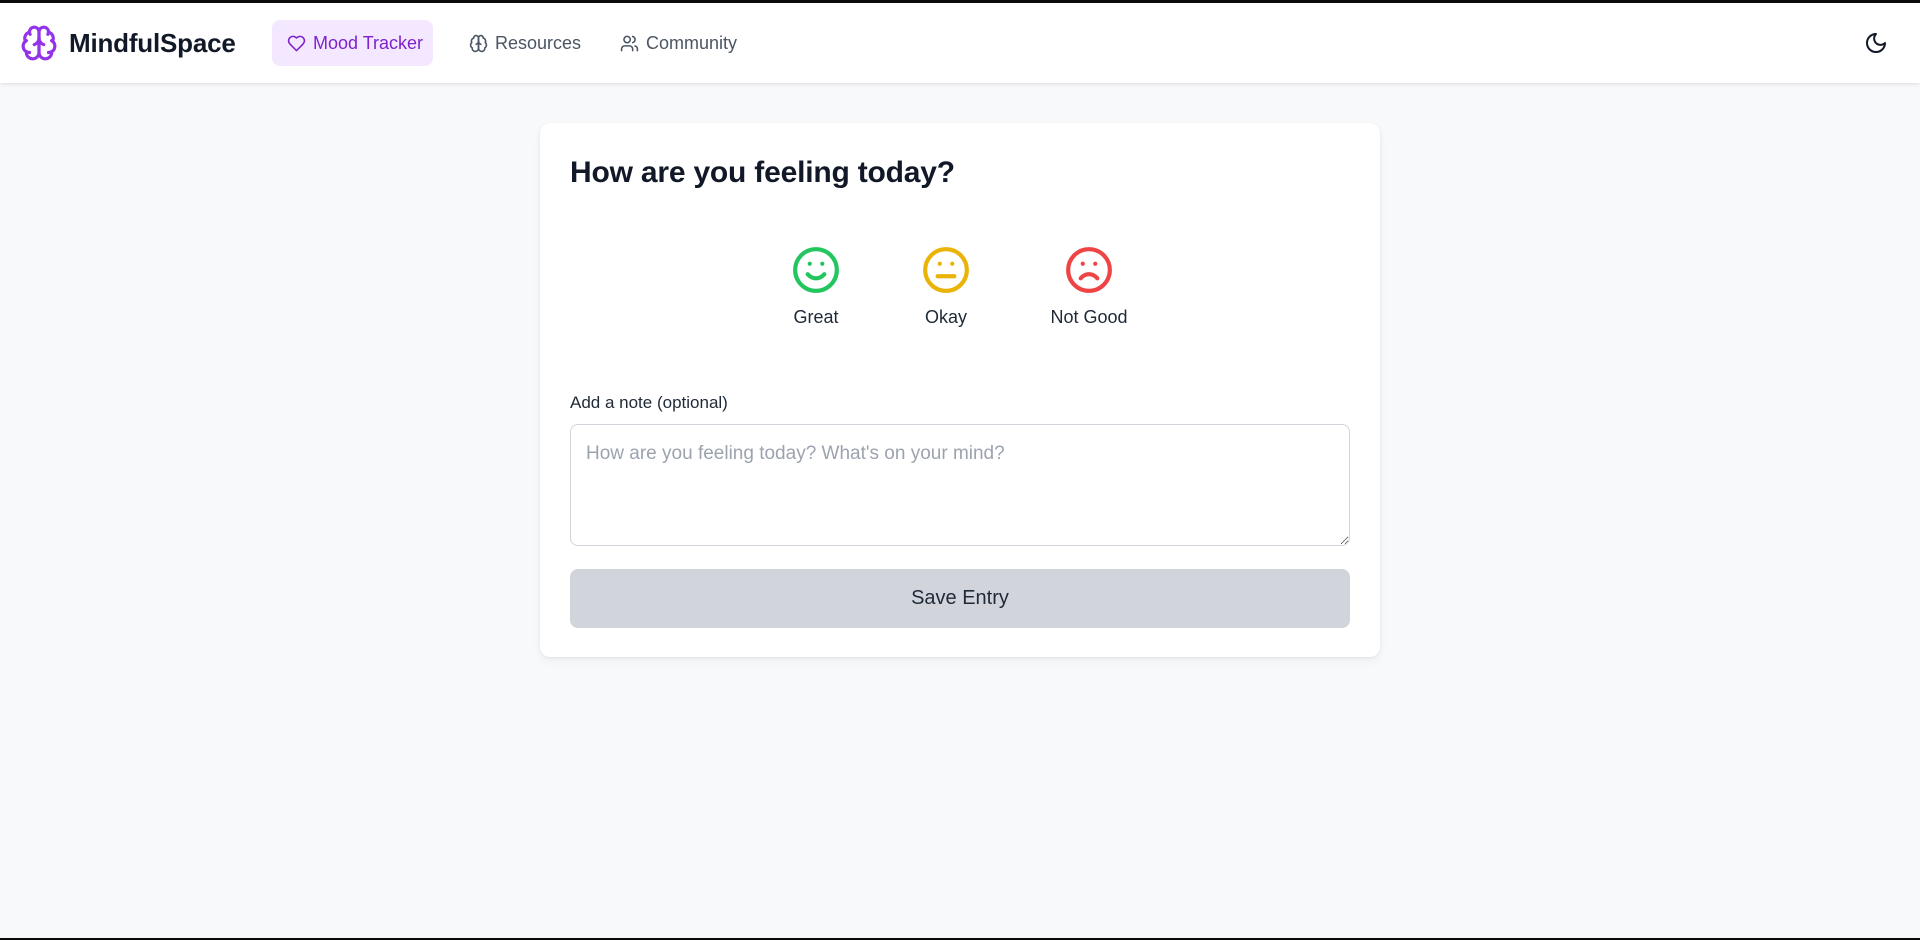 The height and width of the screenshot is (940, 1920). I want to click on card-title: How are you feeling today?, so click(762, 172).